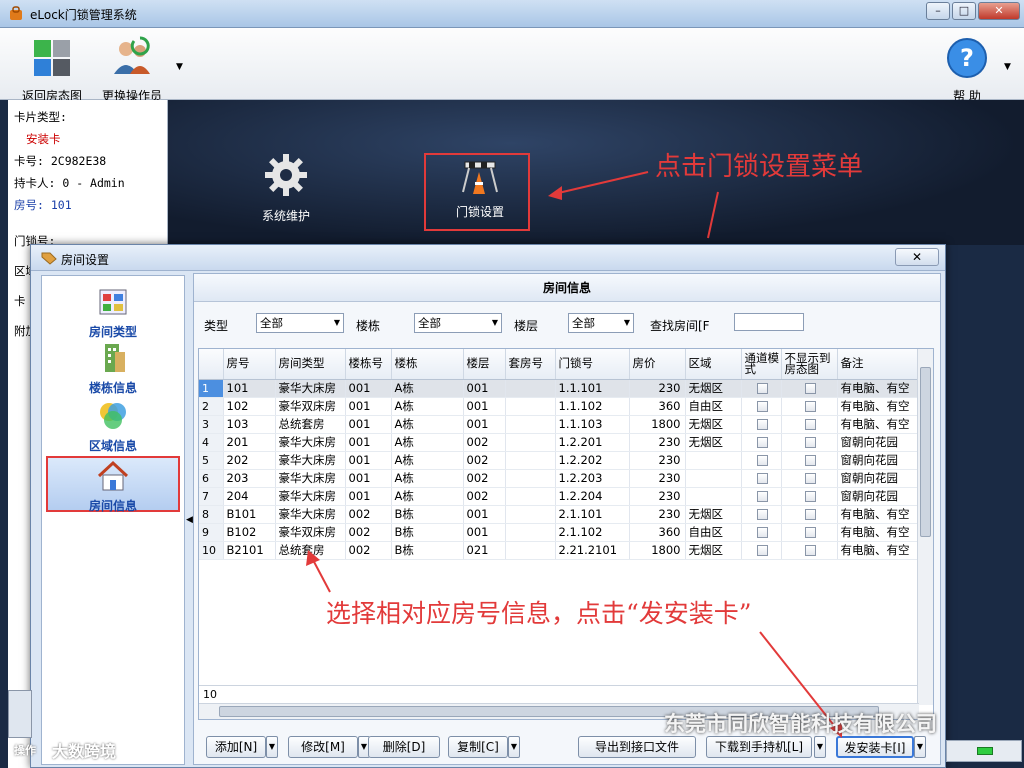  Describe the element at coordinates (967, 70) in the screenshot. I see `help-button: ? 帮 助` at that location.